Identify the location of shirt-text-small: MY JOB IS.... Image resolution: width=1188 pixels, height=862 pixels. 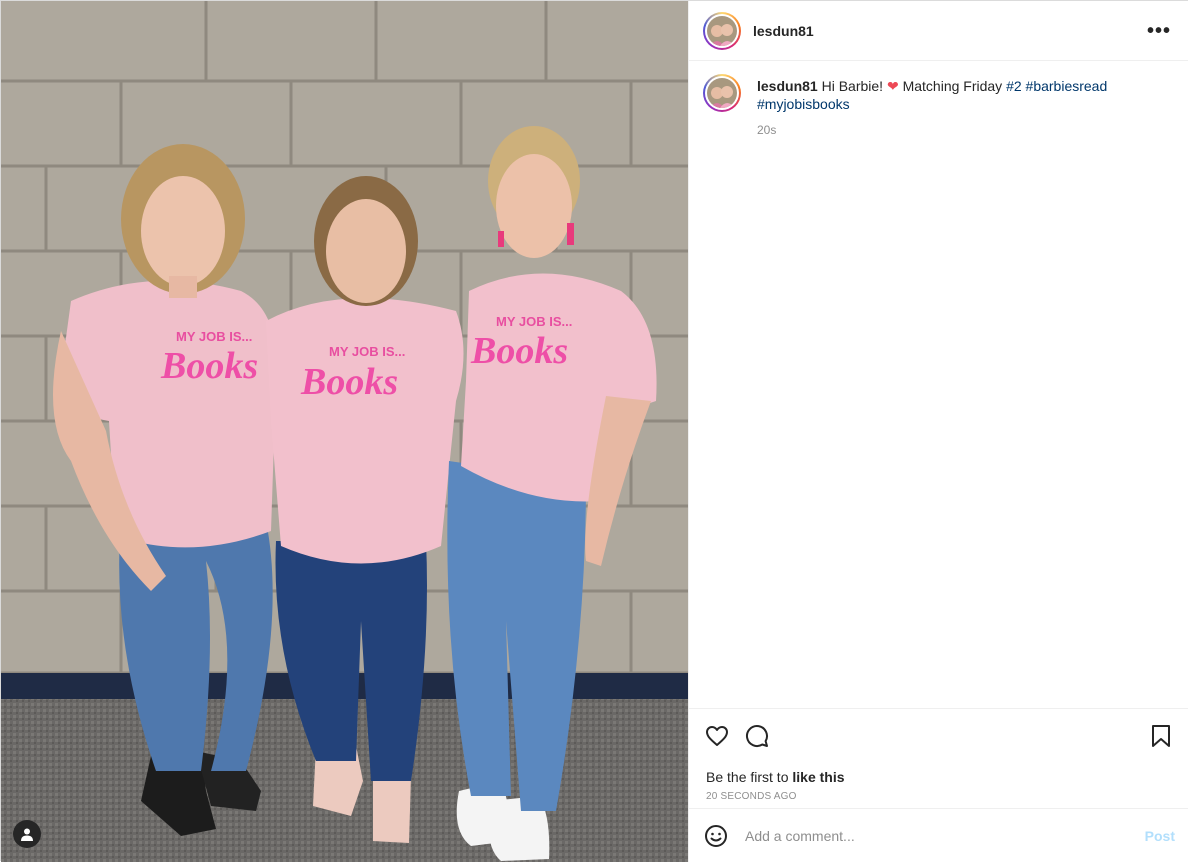
(214, 336).